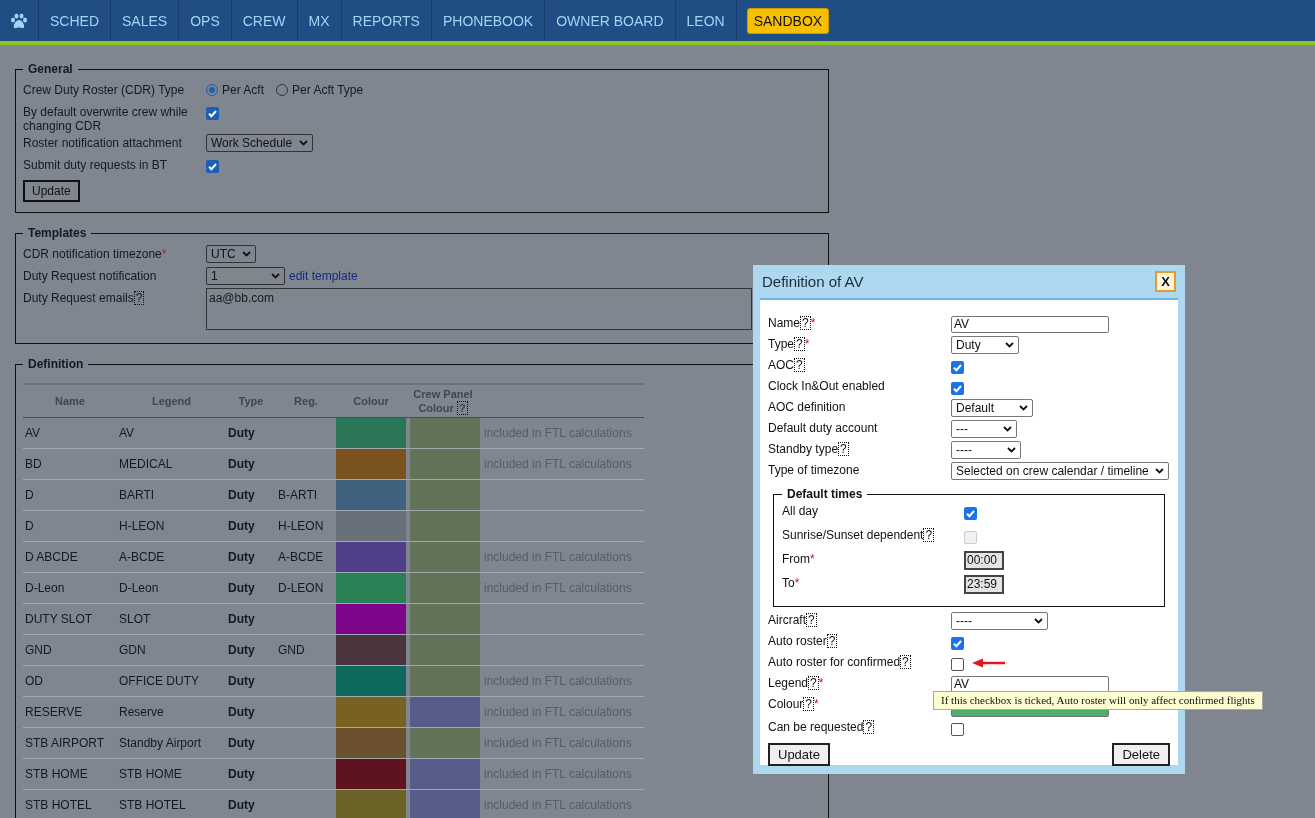  I want to click on field-label: Standby type ?, so click(809, 448).